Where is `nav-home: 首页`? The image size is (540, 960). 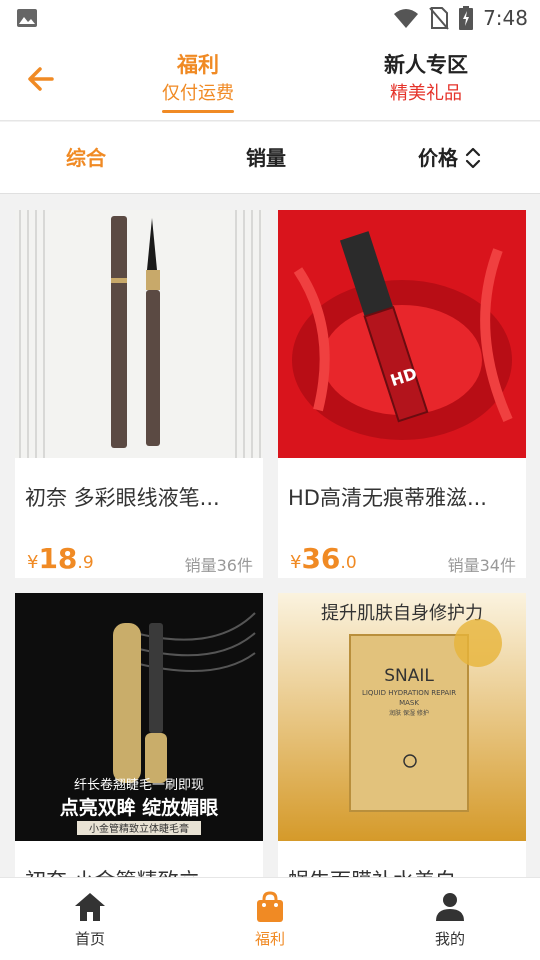
nav-home: 首页 is located at coordinates (90, 919).